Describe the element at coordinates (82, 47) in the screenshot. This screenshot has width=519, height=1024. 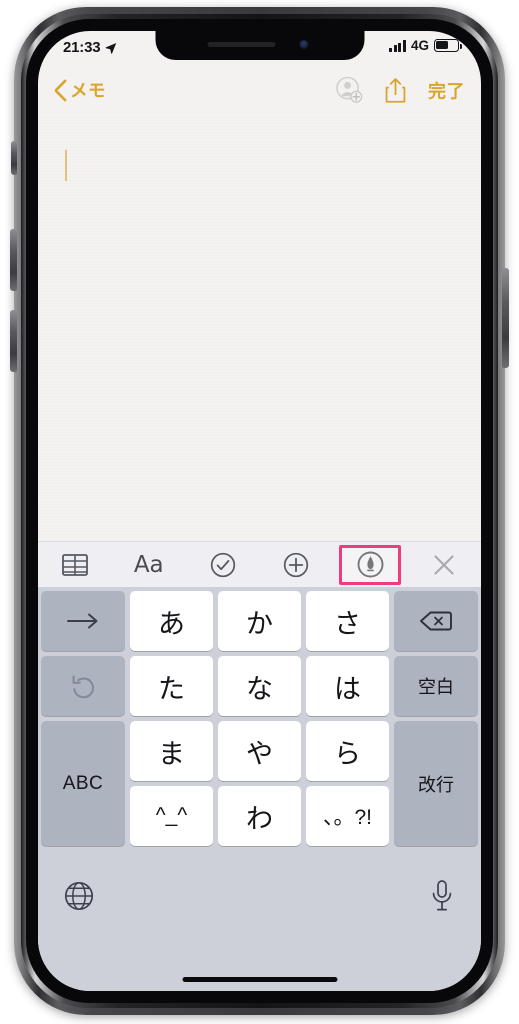
I see `status-time: 21:33` at that location.